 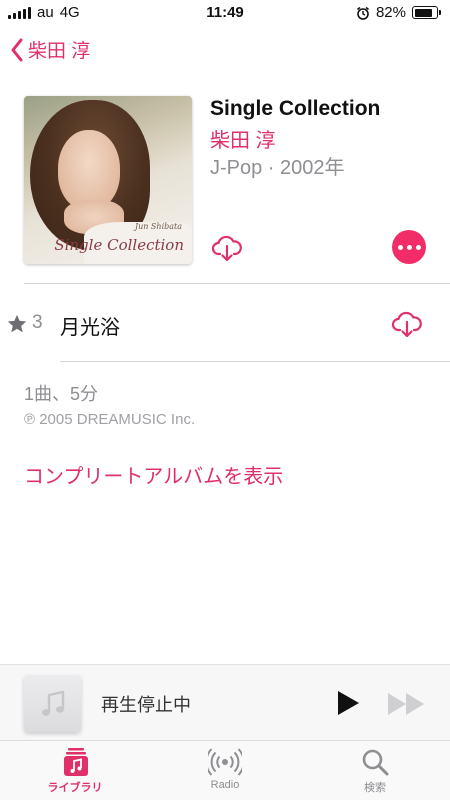 I want to click on back-button: 柴田 淳, so click(x=50, y=49).